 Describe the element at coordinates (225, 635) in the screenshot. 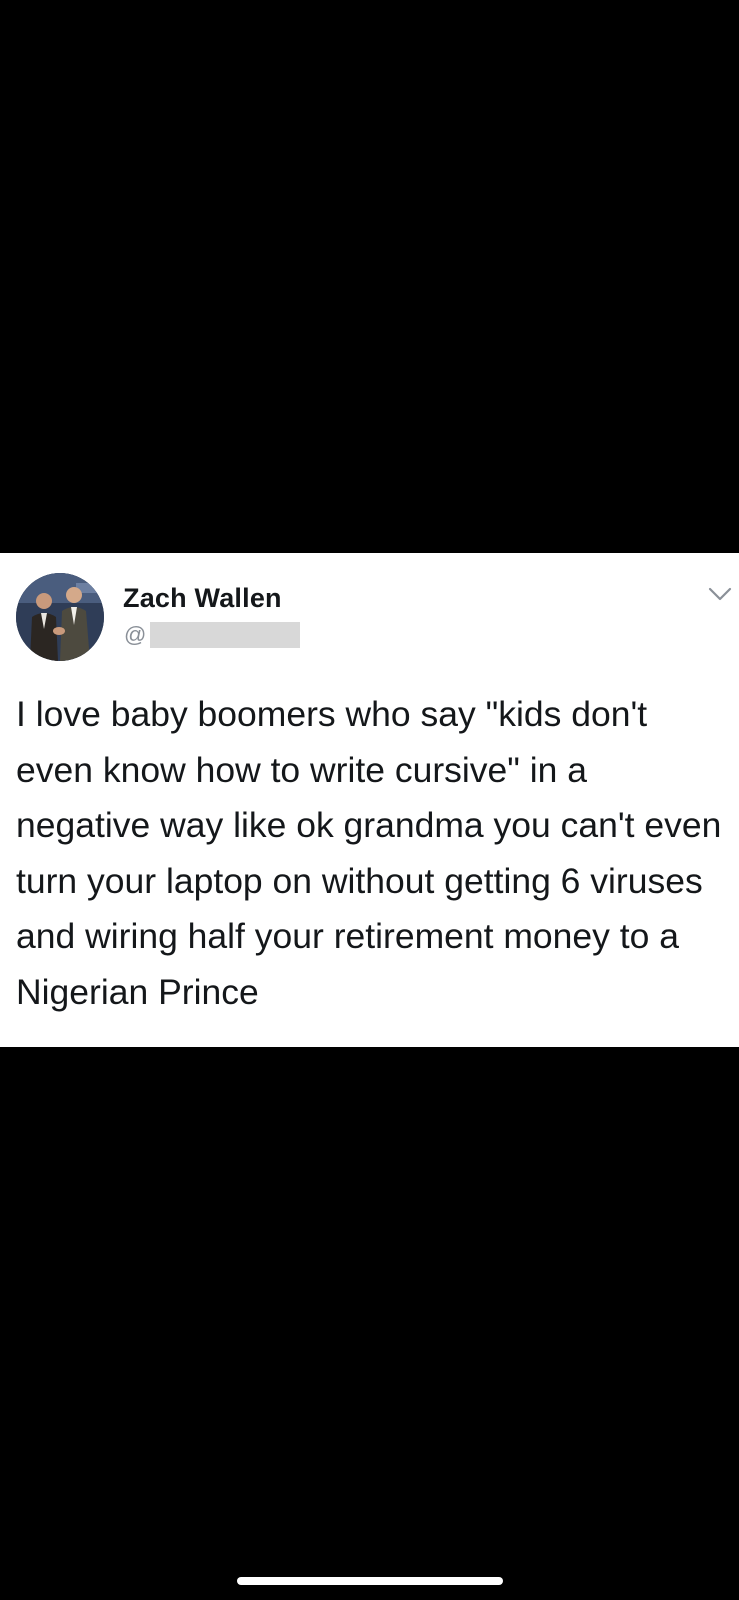

I see `handle-redaction` at that location.